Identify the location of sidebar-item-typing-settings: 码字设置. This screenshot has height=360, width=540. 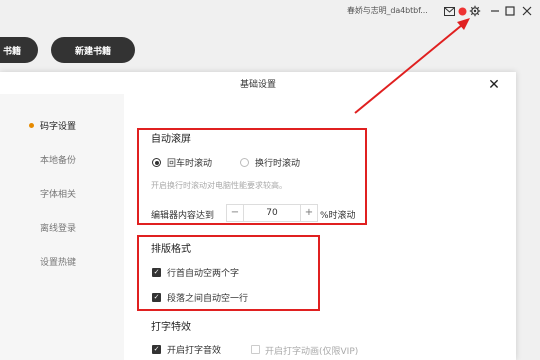
(58, 125).